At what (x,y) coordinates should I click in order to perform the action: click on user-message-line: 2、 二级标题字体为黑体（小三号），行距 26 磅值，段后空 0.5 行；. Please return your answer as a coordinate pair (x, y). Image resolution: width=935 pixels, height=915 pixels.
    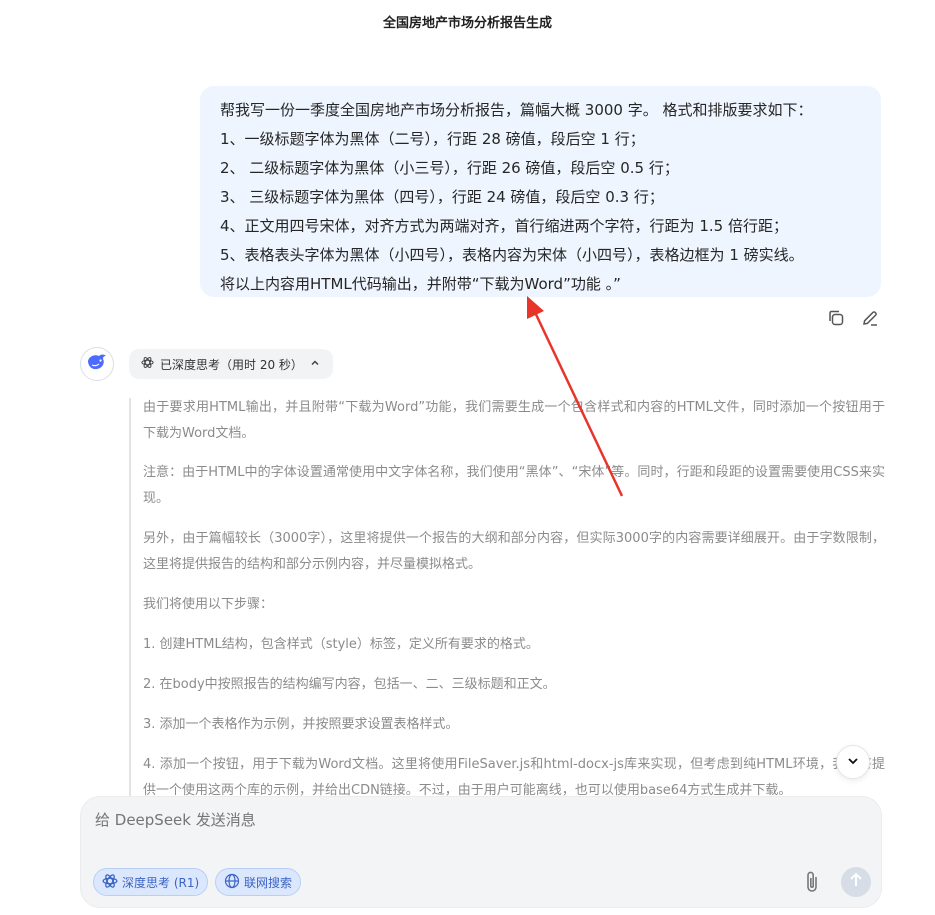
    Looking at the image, I should click on (449, 168).